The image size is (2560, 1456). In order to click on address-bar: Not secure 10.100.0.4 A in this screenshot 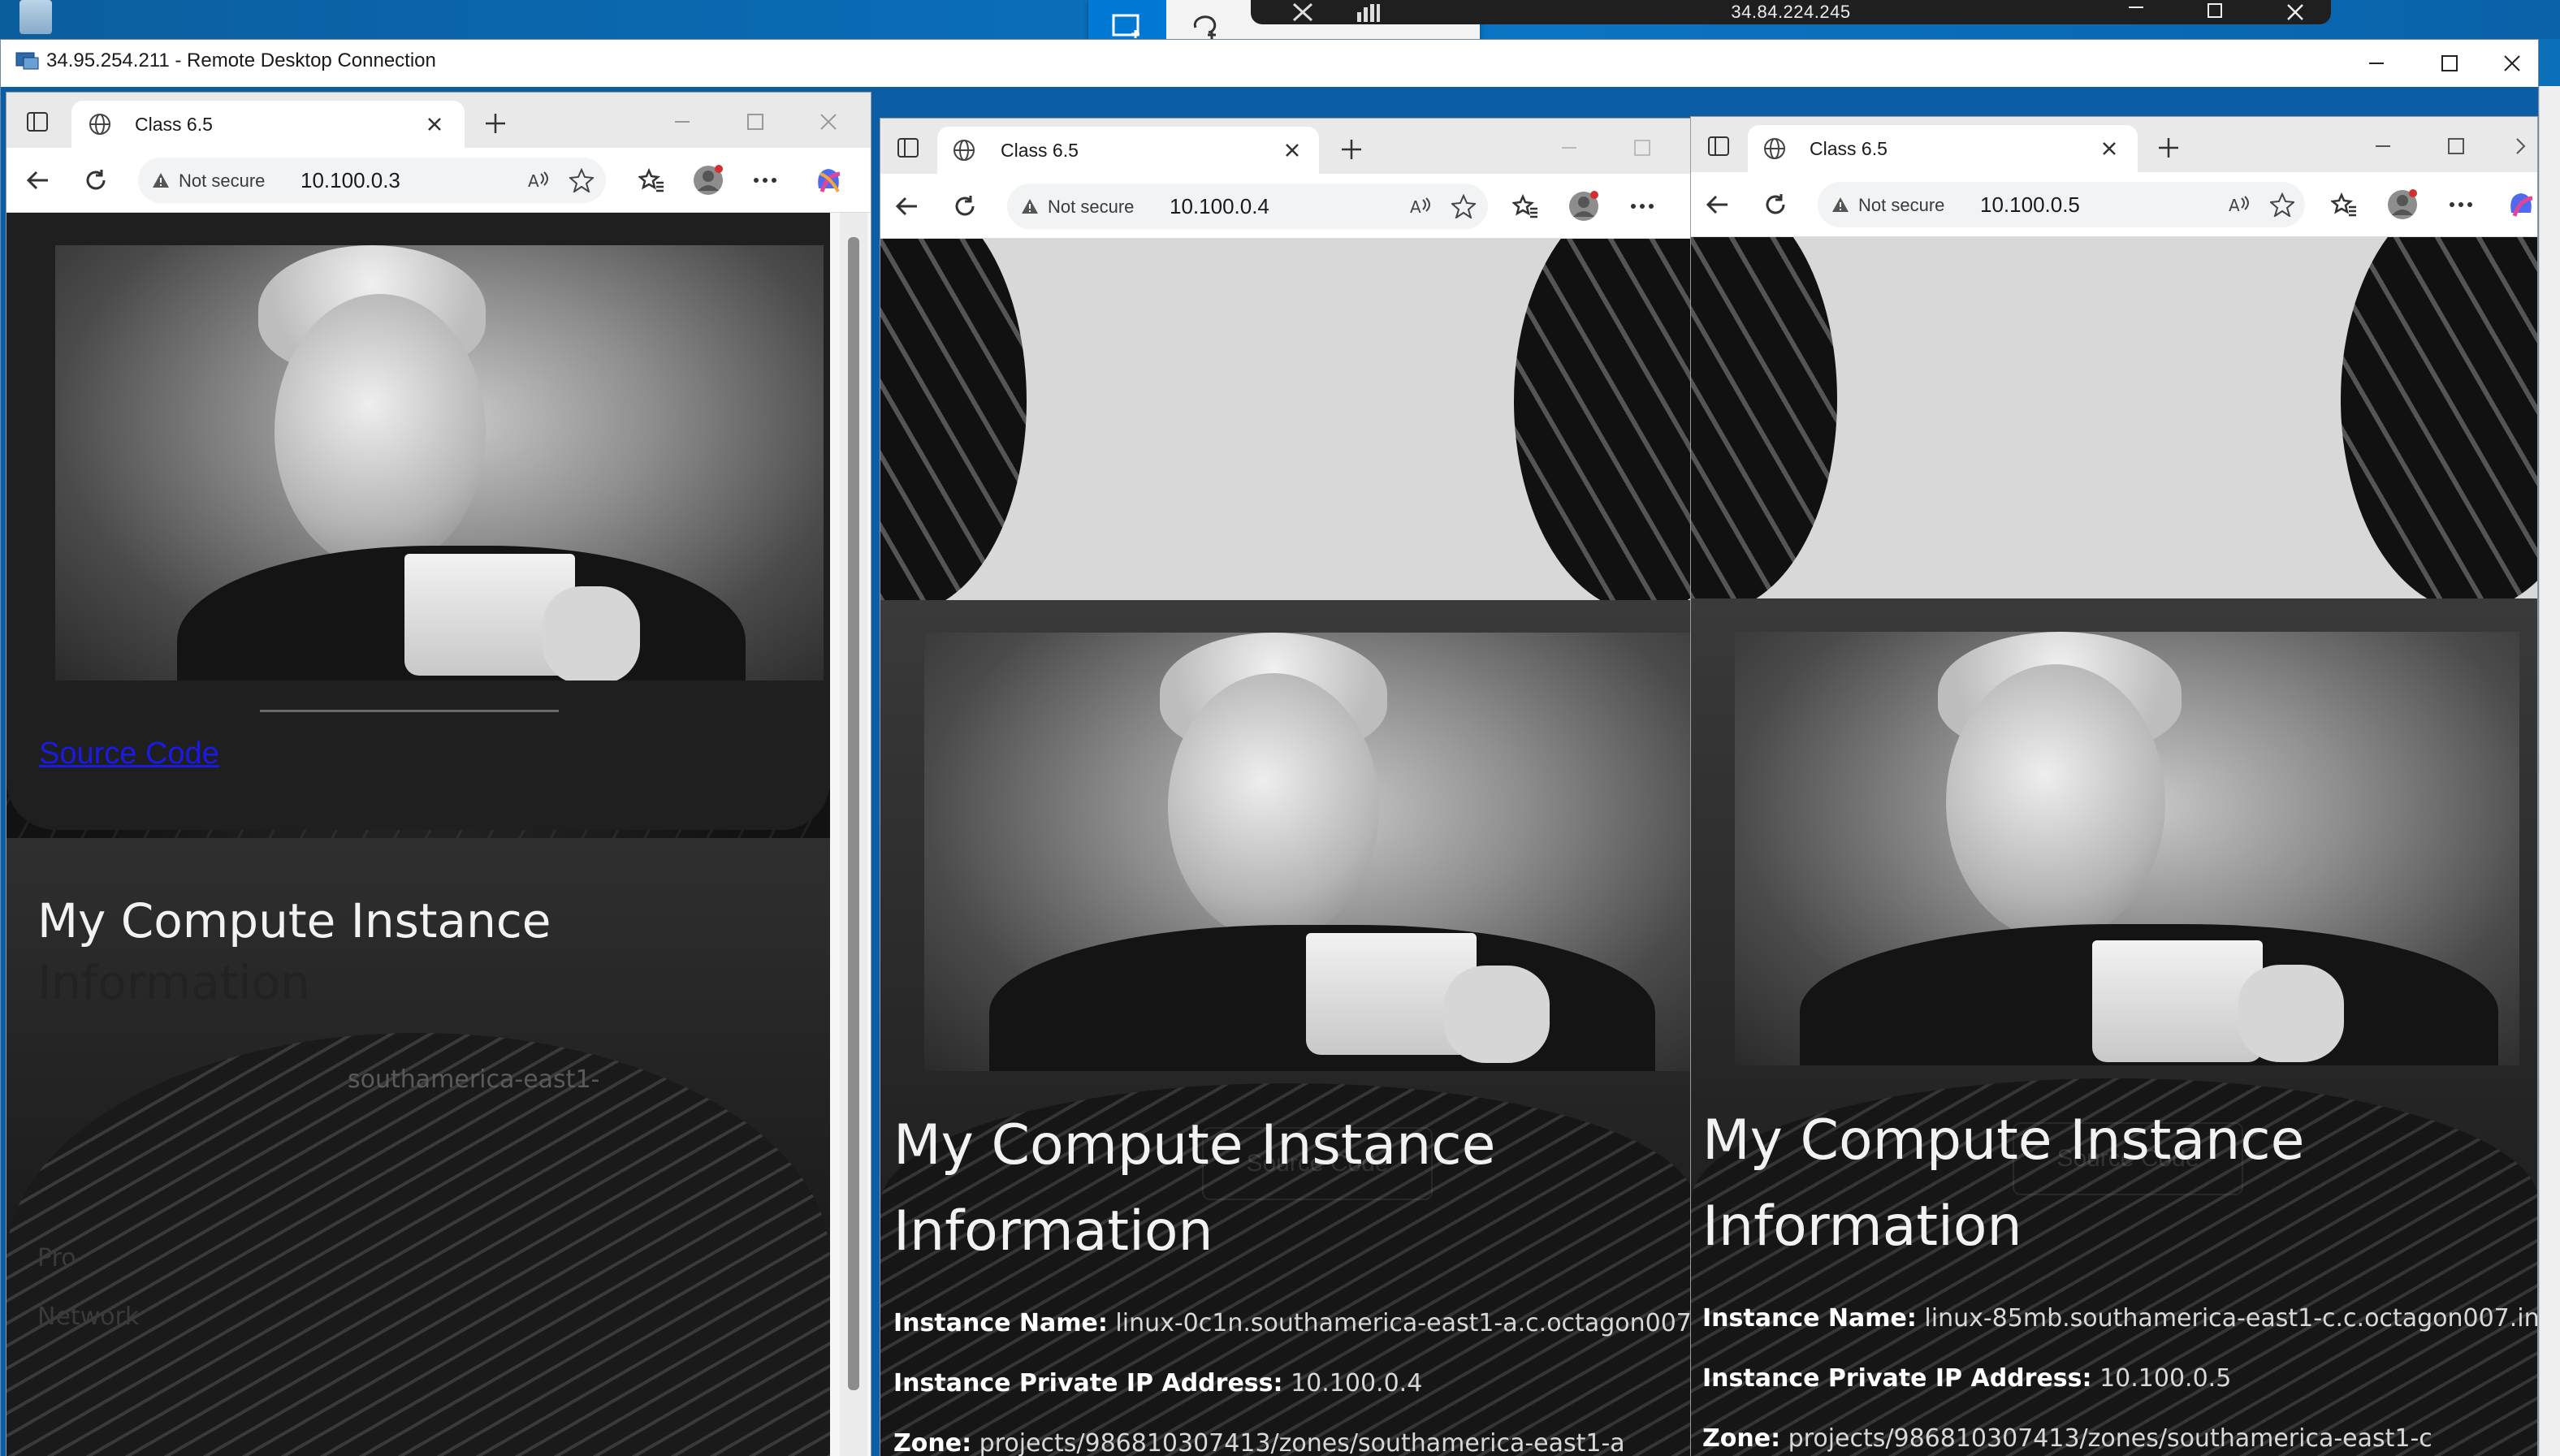, I will do `click(1247, 206)`.